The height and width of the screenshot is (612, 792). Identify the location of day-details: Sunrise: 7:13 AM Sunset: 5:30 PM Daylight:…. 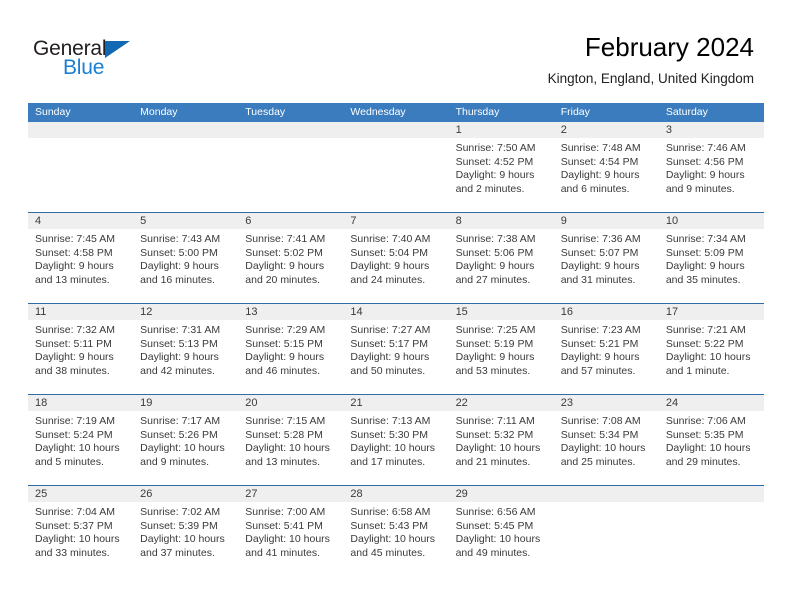
(395, 440).